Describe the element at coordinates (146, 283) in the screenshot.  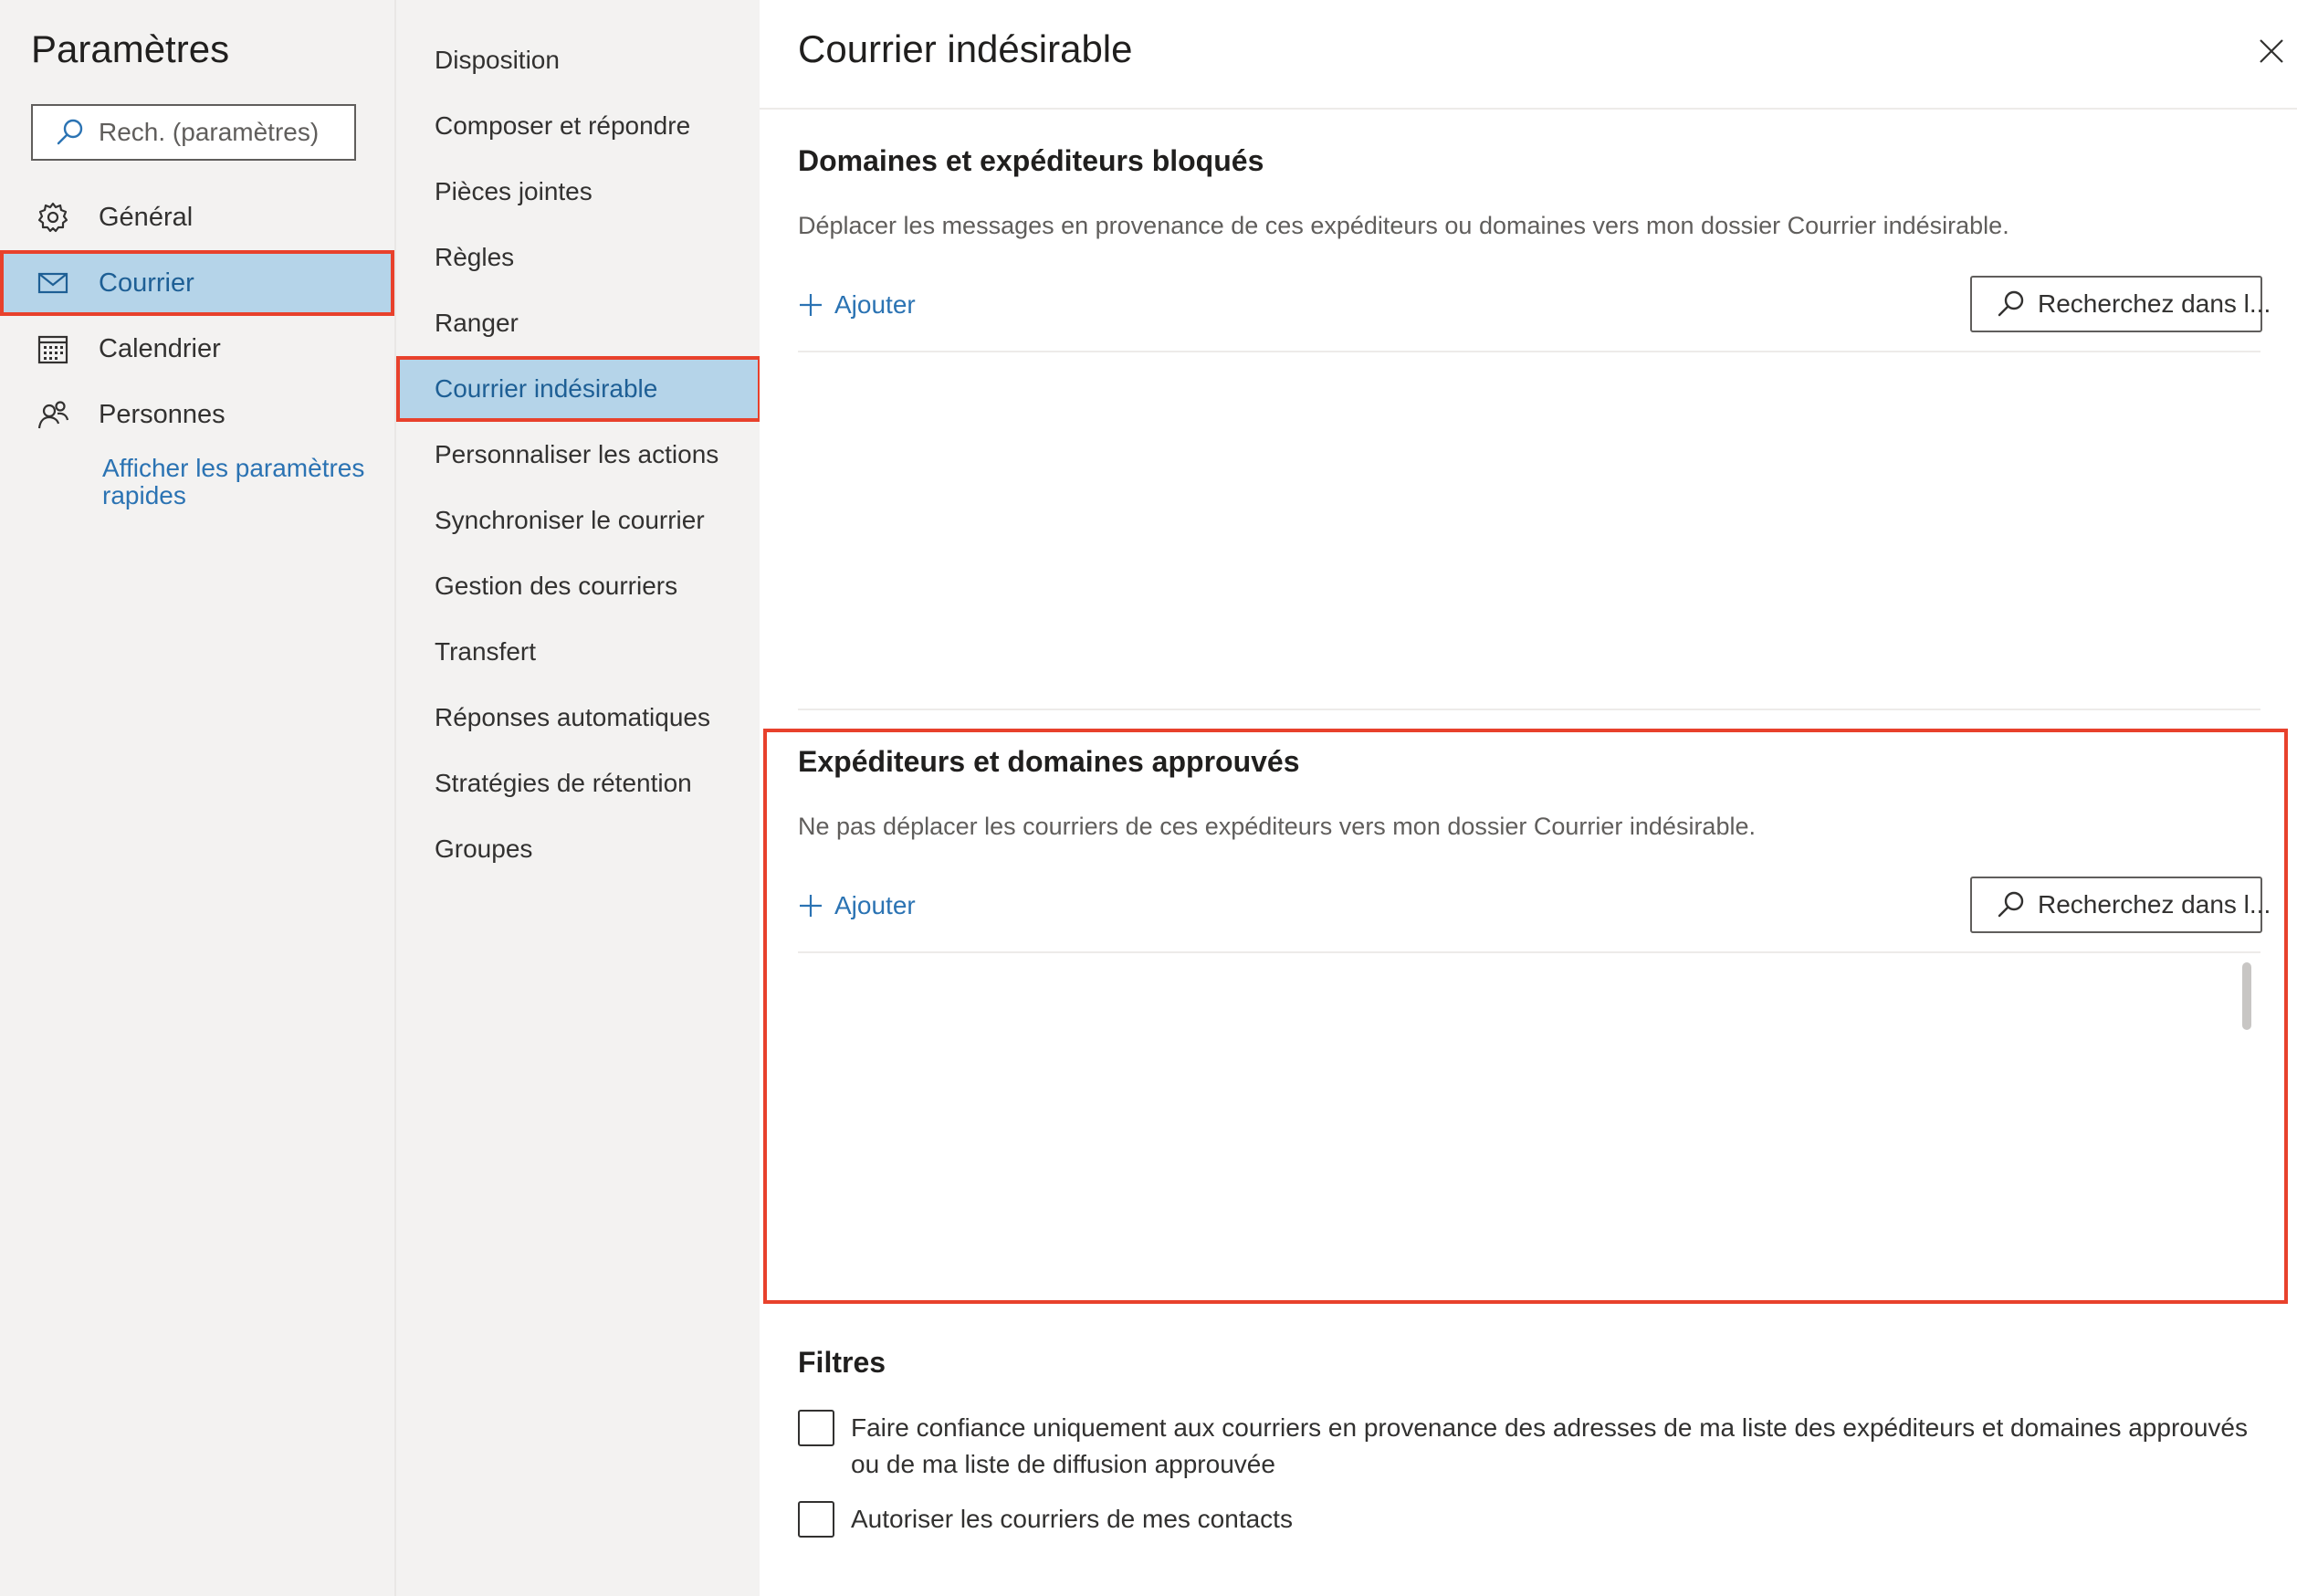
I see `sidebar-item-label: Courrier` at that location.